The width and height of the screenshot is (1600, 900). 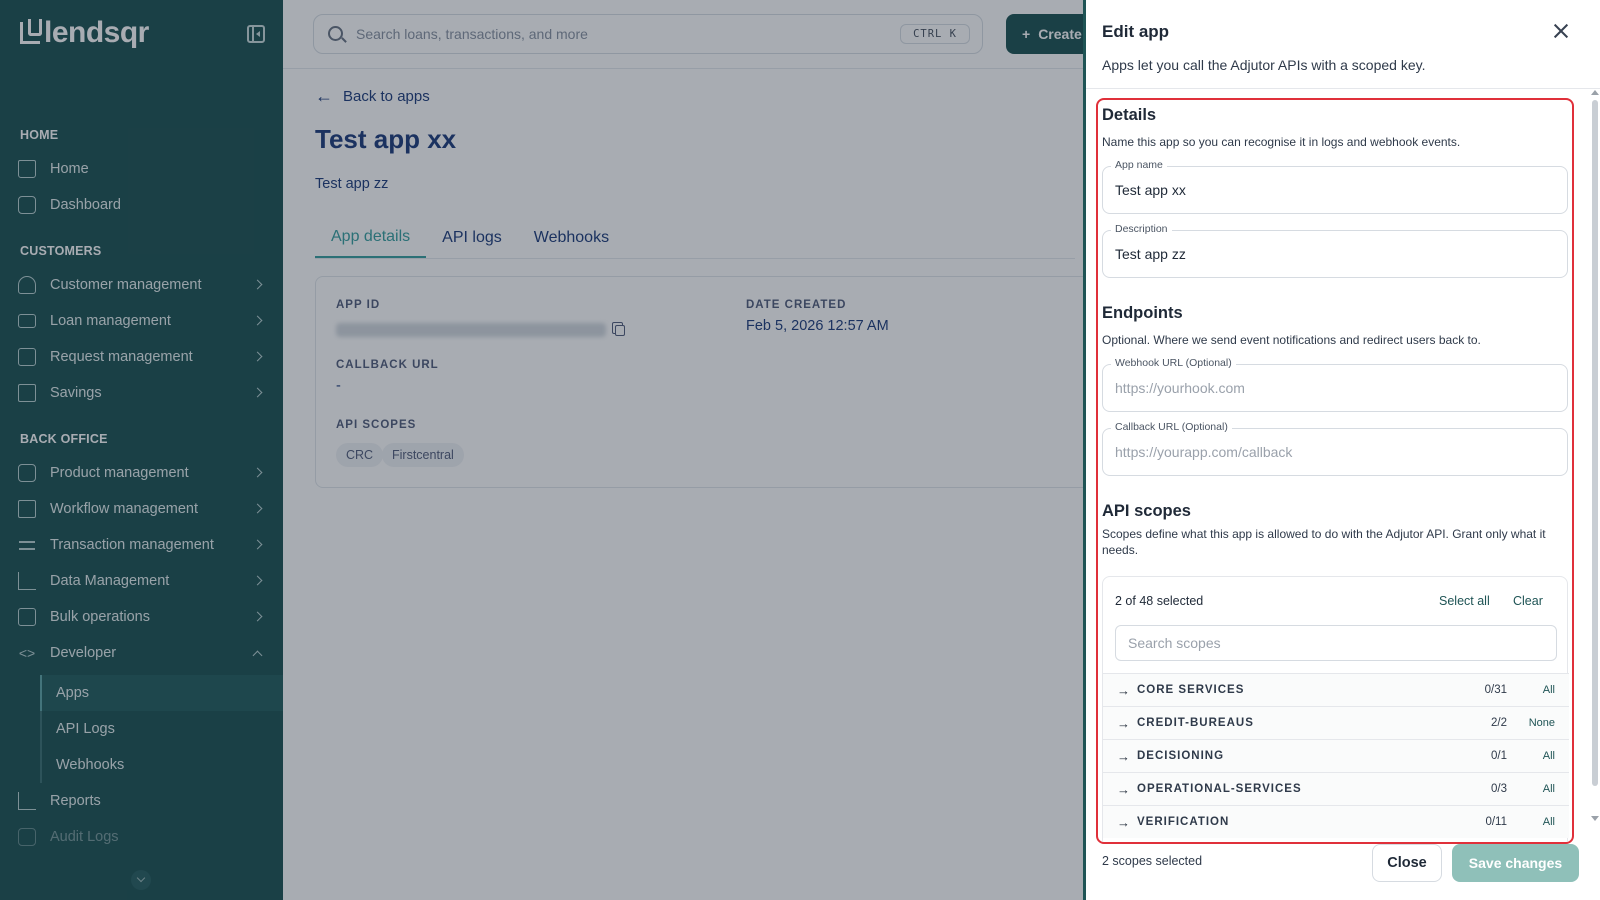 What do you see at coordinates (1139, 165) in the screenshot?
I see `app-name-label: App name` at bounding box center [1139, 165].